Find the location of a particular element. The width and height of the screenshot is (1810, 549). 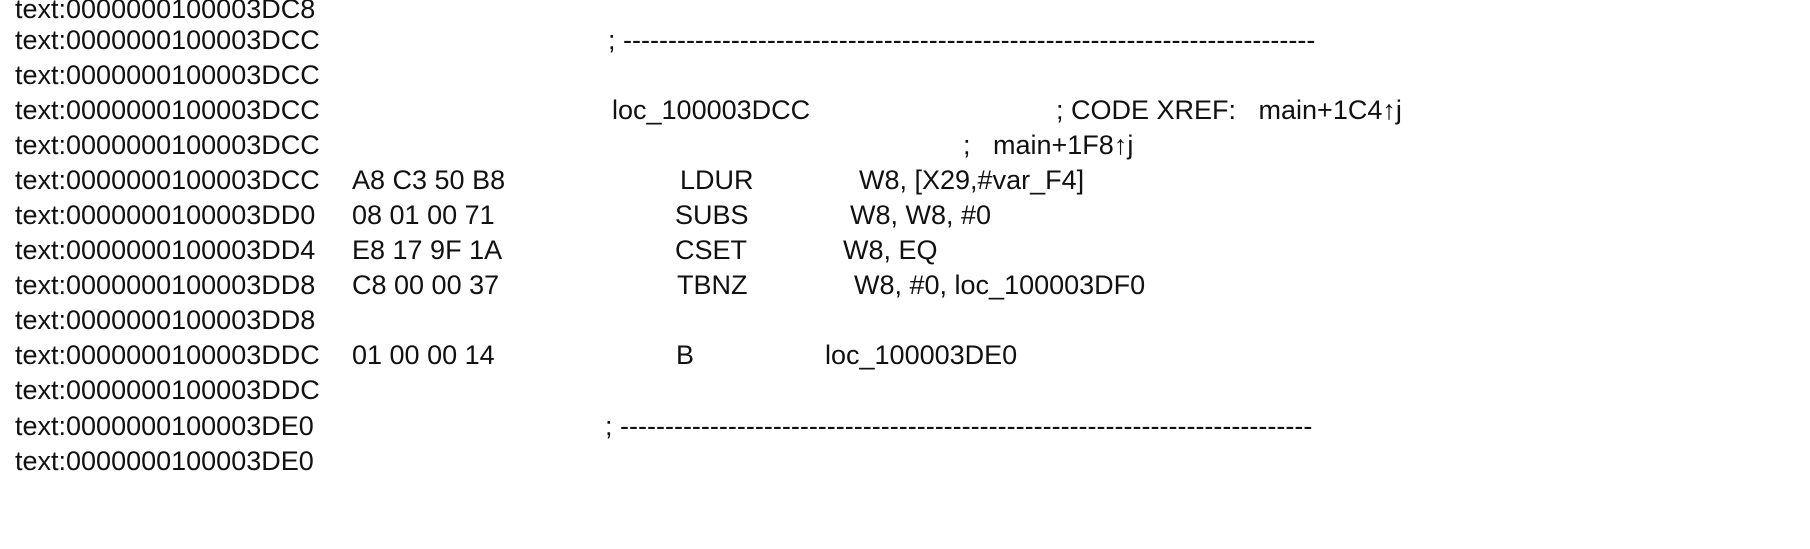

opcode-bytes: 08 01 00 71 is located at coordinates (423, 215).